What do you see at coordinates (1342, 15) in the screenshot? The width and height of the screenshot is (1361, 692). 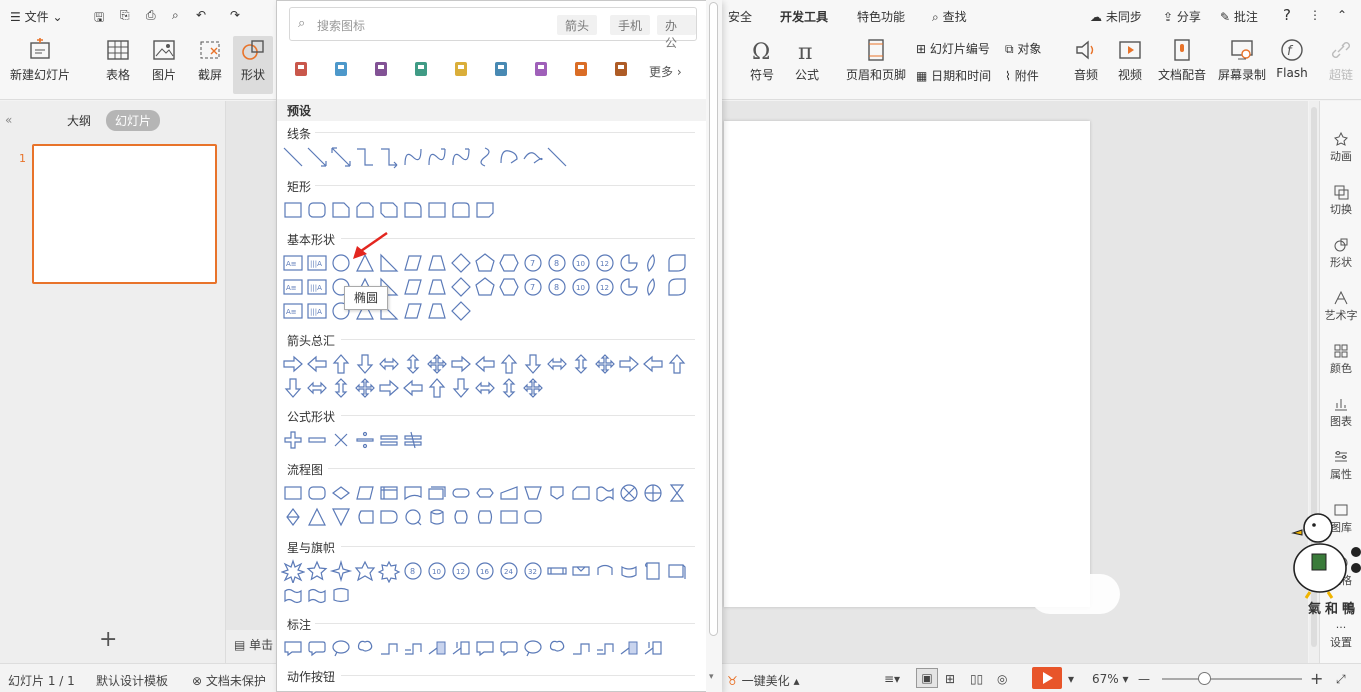 I see `collapse-icon: ⌃` at bounding box center [1342, 15].